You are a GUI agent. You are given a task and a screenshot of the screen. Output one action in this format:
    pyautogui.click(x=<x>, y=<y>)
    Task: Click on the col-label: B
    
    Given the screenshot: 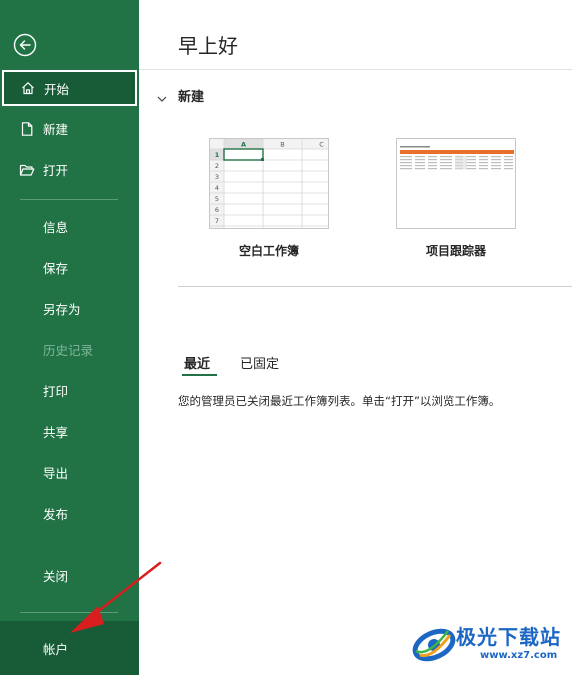 What is the action you would take?
    pyautogui.click(x=282, y=145)
    